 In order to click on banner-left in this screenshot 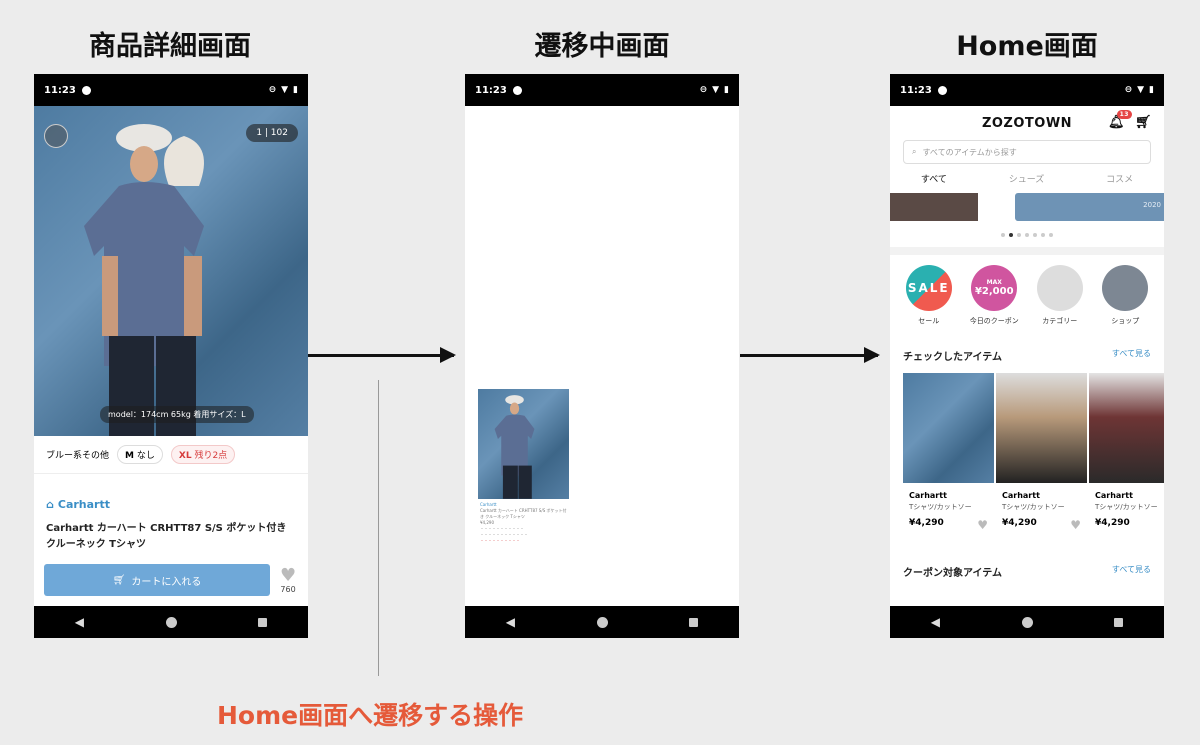, I will do `click(934, 207)`.